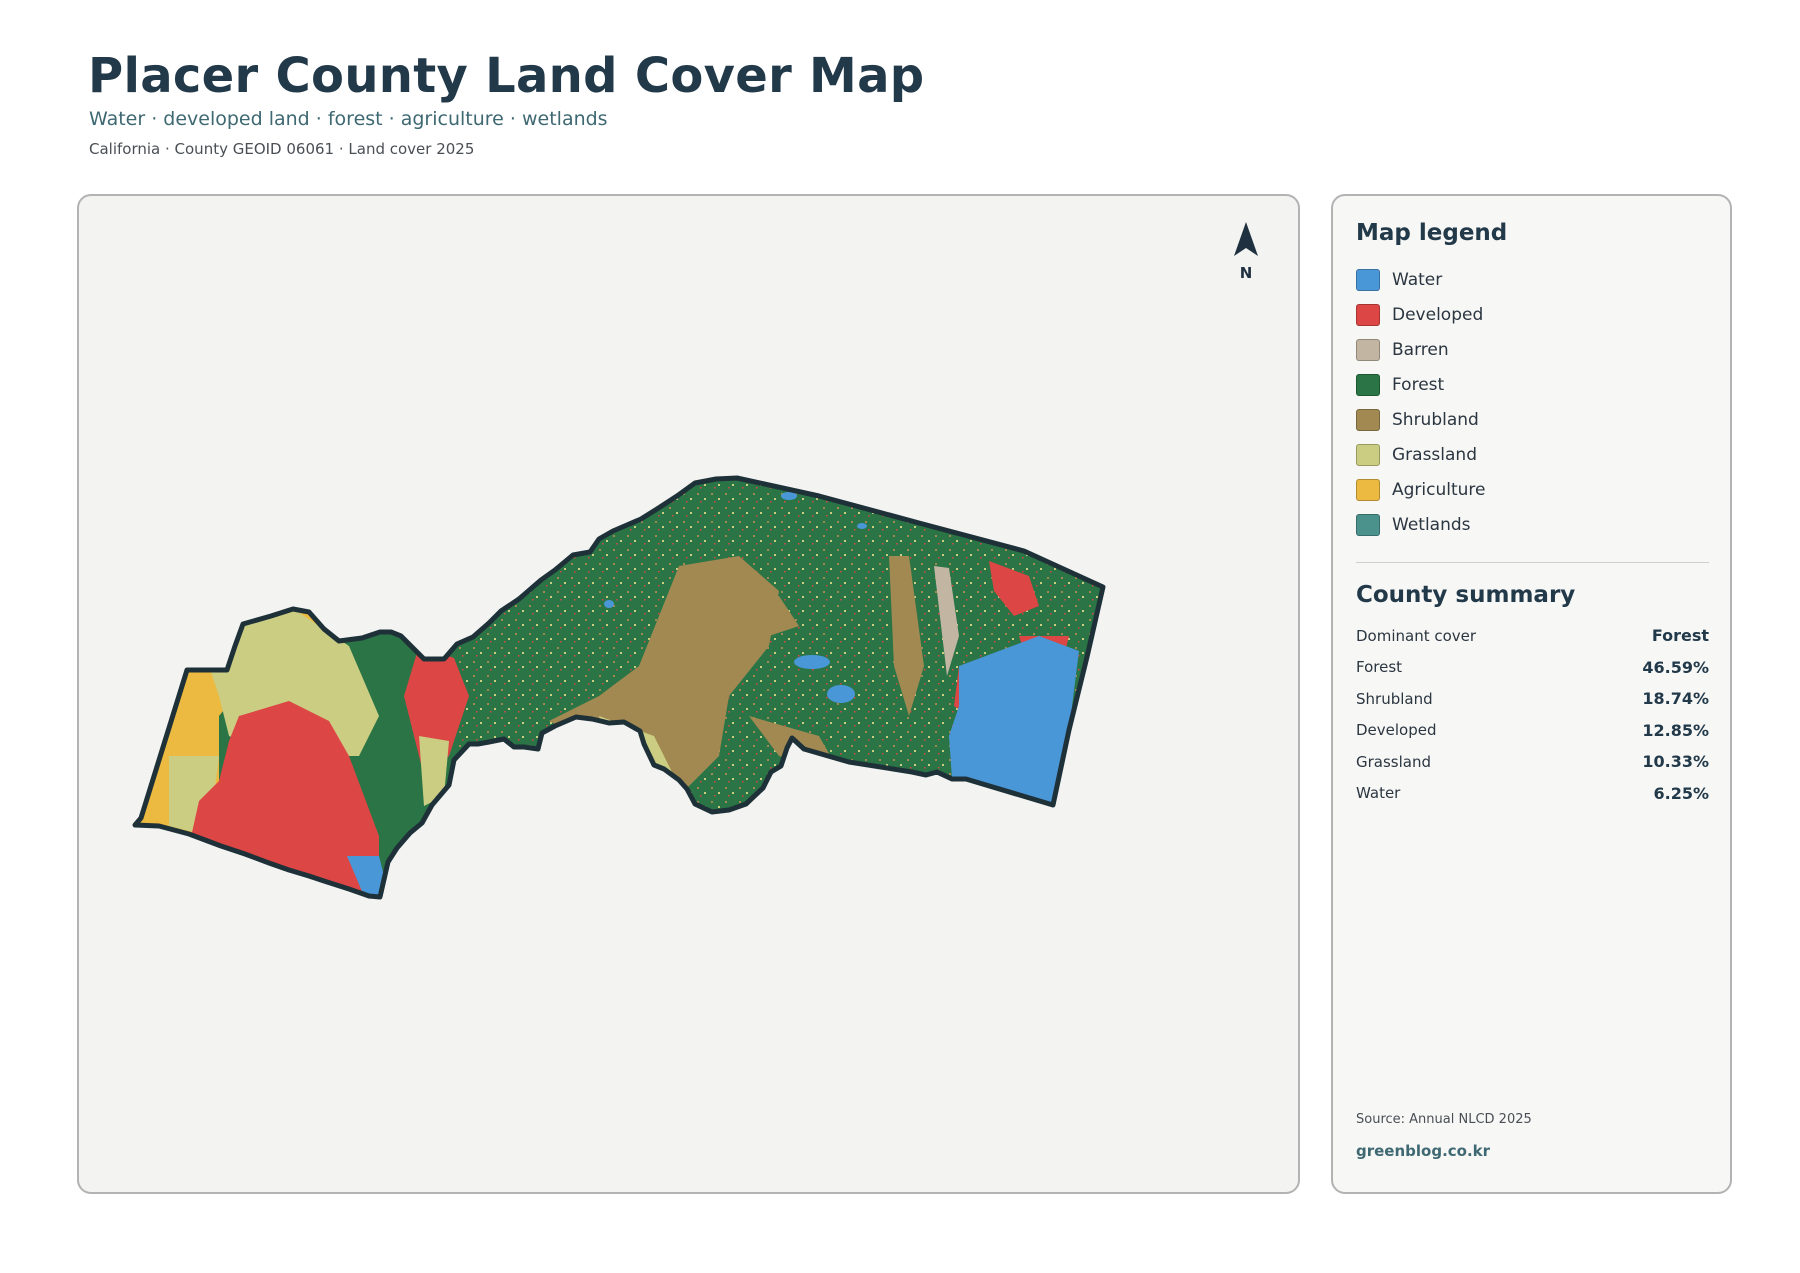  I want to click on summary-row-shrubland: Shrubland 18.74%, so click(1532, 699).